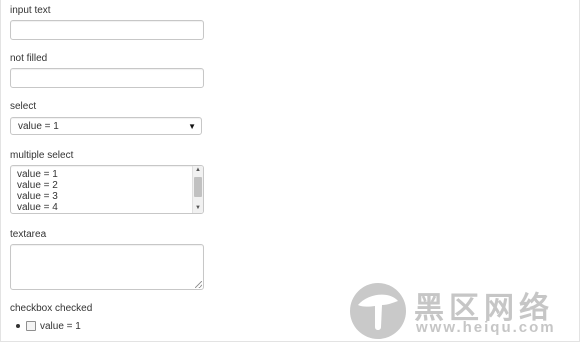 This screenshot has height=344, width=580. I want to click on multiple-select-option: value = 4, so click(37, 207).